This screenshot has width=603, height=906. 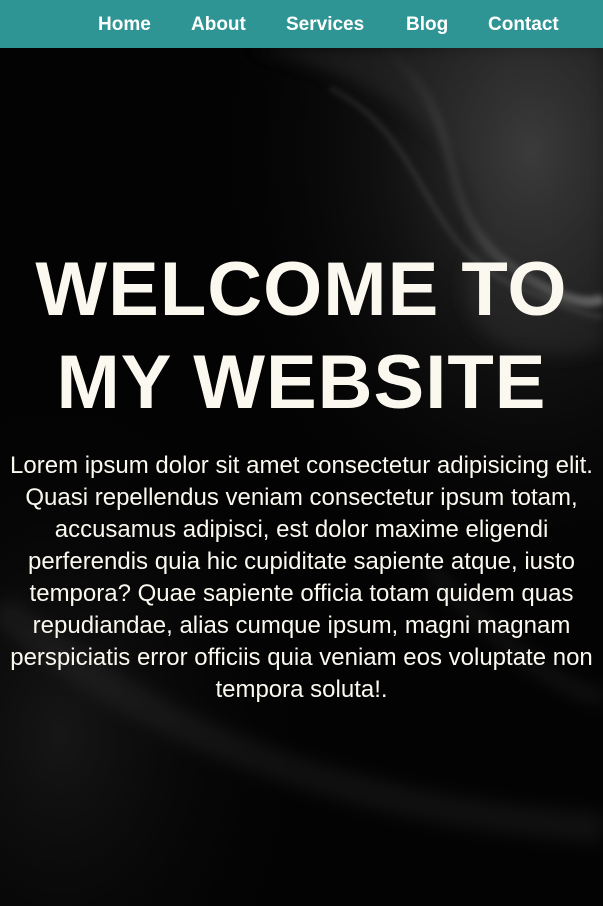 What do you see at coordinates (427, 25) in the screenshot?
I see `nav-link-blog: Blog` at bounding box center [427, 25].